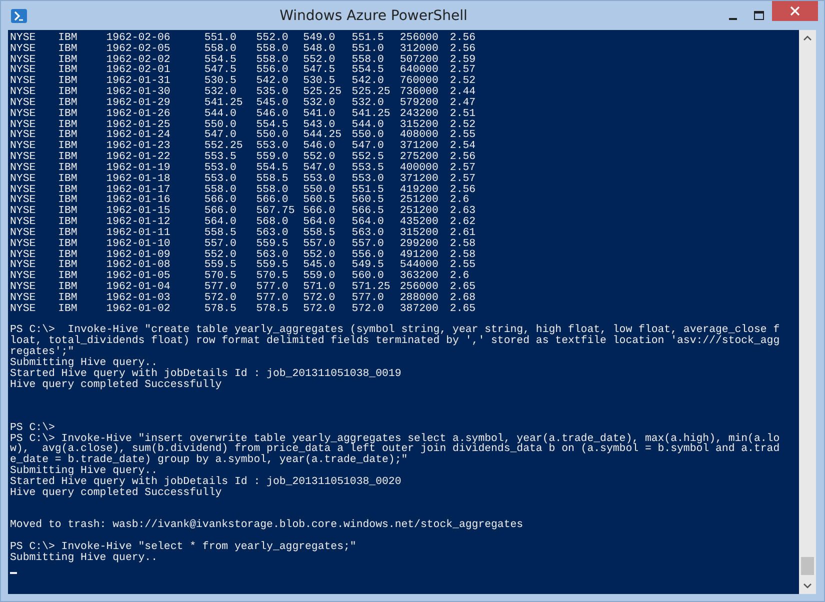 The image size is (825, 602). Describe the element at coordinates (420, 70) in the screenshot. I see `table-cell-text: 640000` at that location.